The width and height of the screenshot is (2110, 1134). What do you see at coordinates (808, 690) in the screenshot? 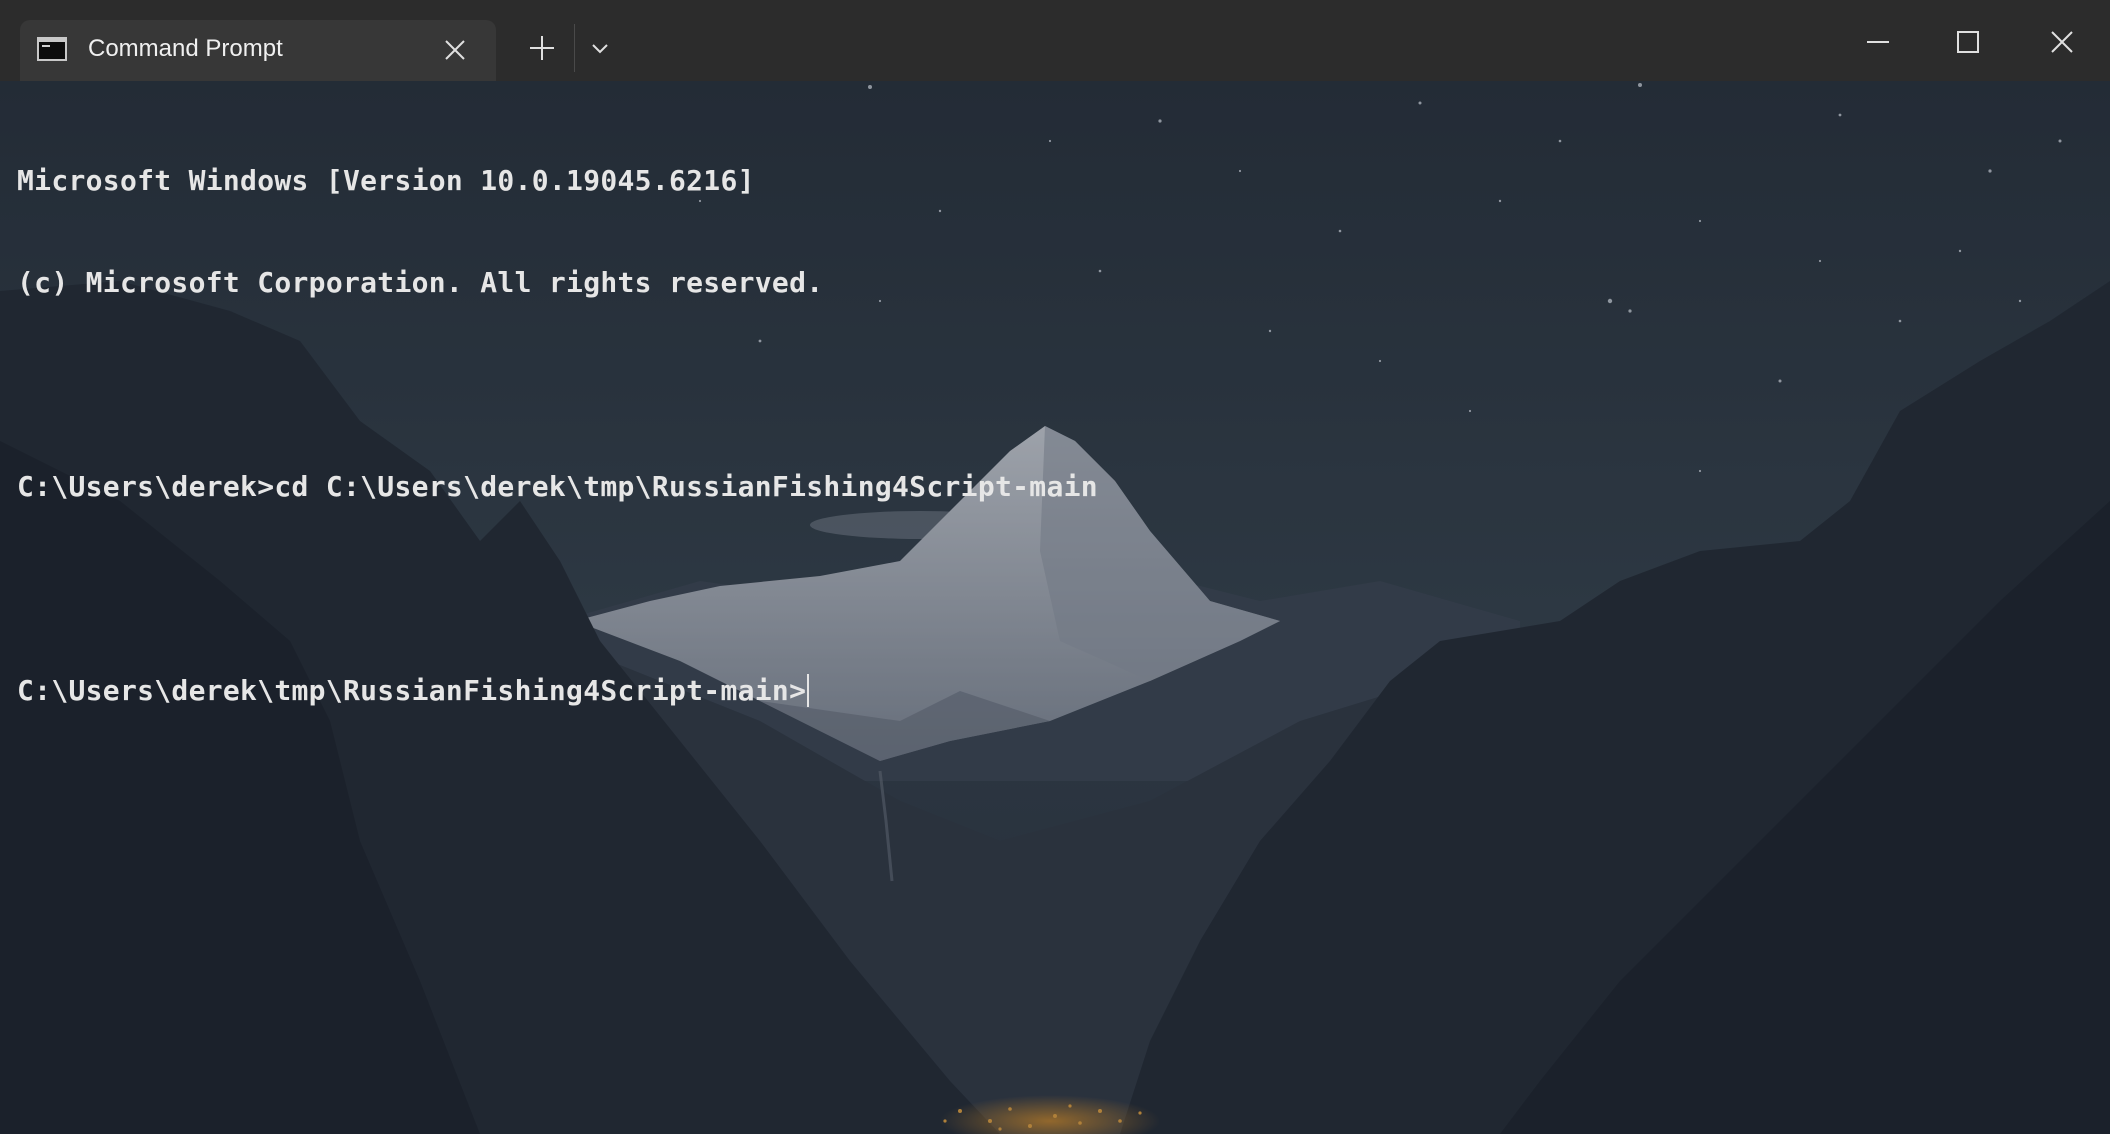
I see `text-cursor` at bounding box center [808, 690].